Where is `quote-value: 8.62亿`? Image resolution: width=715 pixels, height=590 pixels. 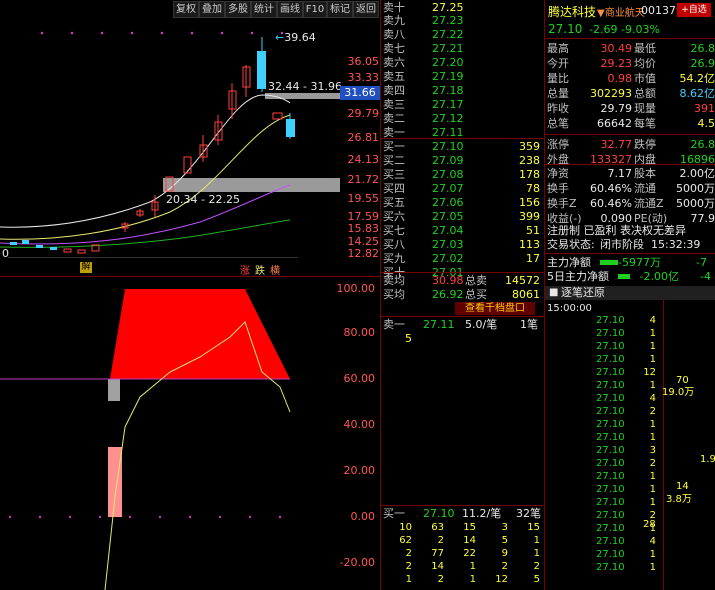 quote-value: 8.62亿 is located at coordinates (697, 93).